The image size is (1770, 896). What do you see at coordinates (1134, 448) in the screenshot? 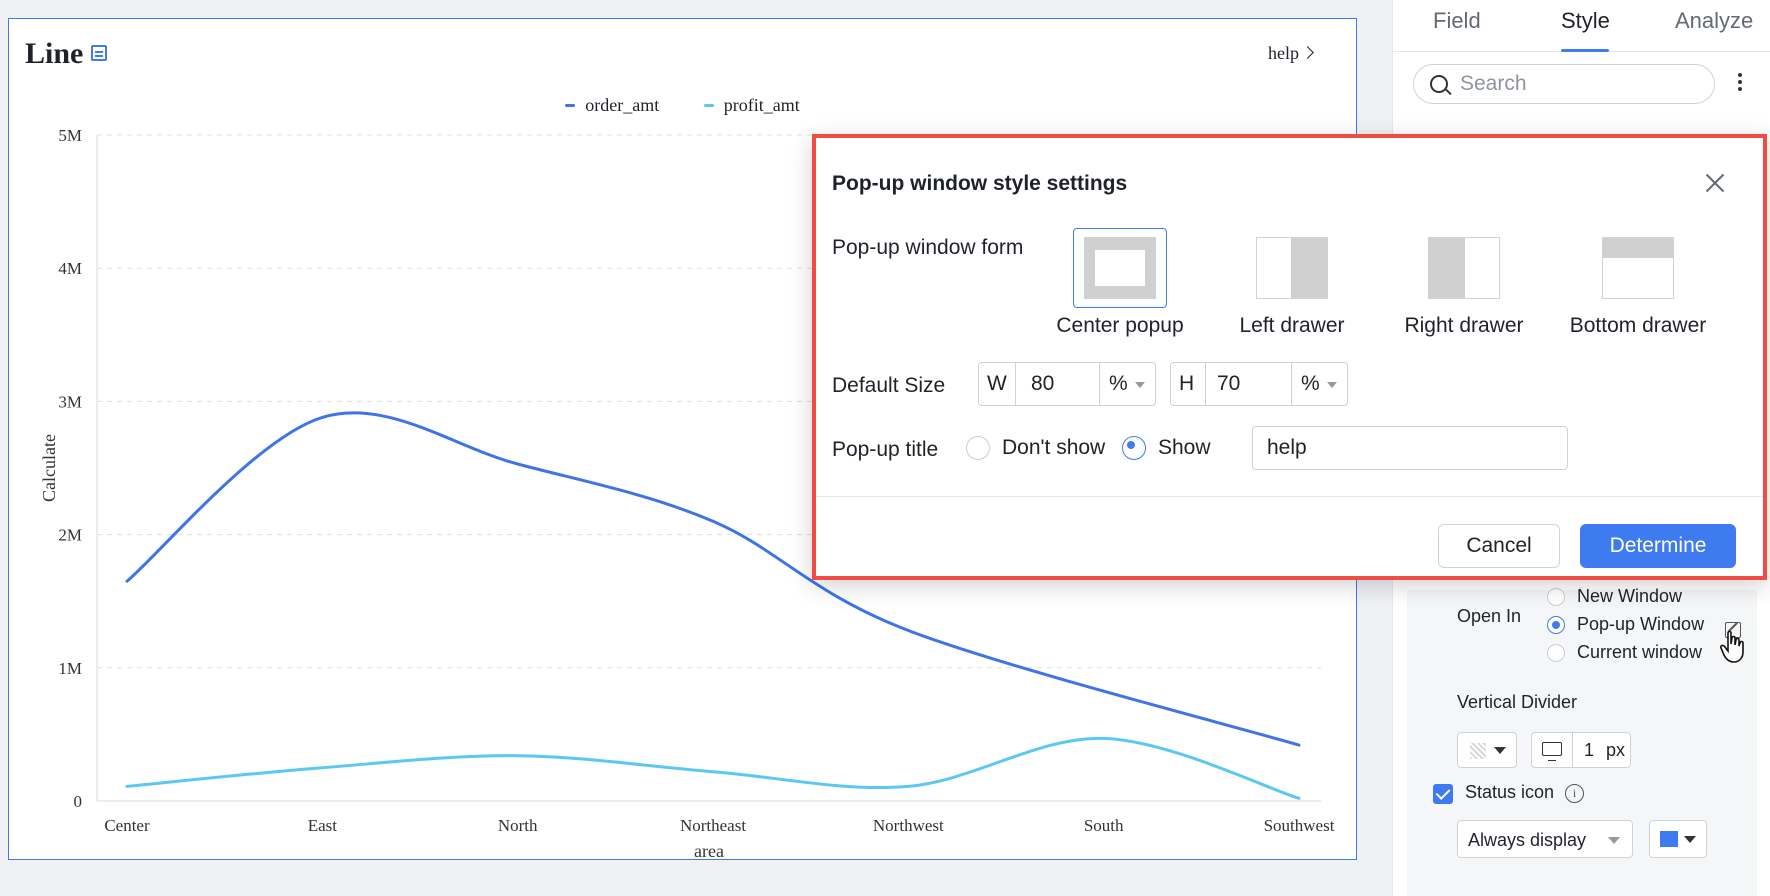
I see `radio-show-circle` at bounding box center [1134, 448].